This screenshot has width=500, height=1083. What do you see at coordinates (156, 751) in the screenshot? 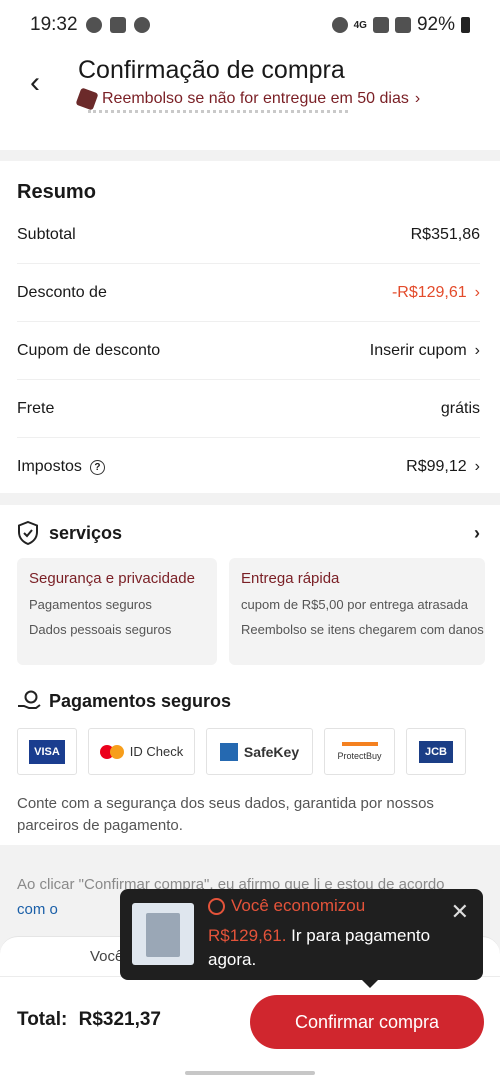
I see `idcheck-text: ID Check` at bounding box center [156, 751].